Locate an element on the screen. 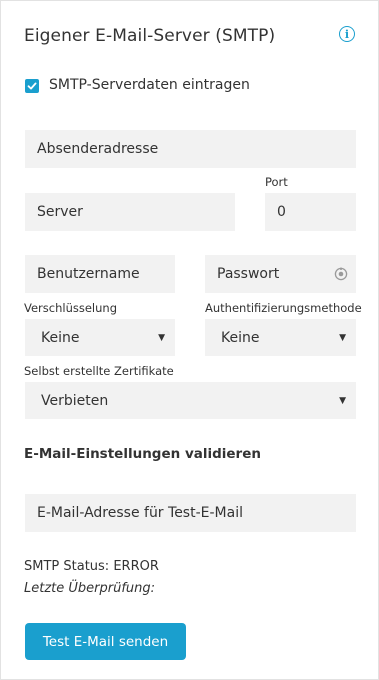 The width and height of the screenshot is (379, 680). test-email-field is located at coordinates (190, 513).